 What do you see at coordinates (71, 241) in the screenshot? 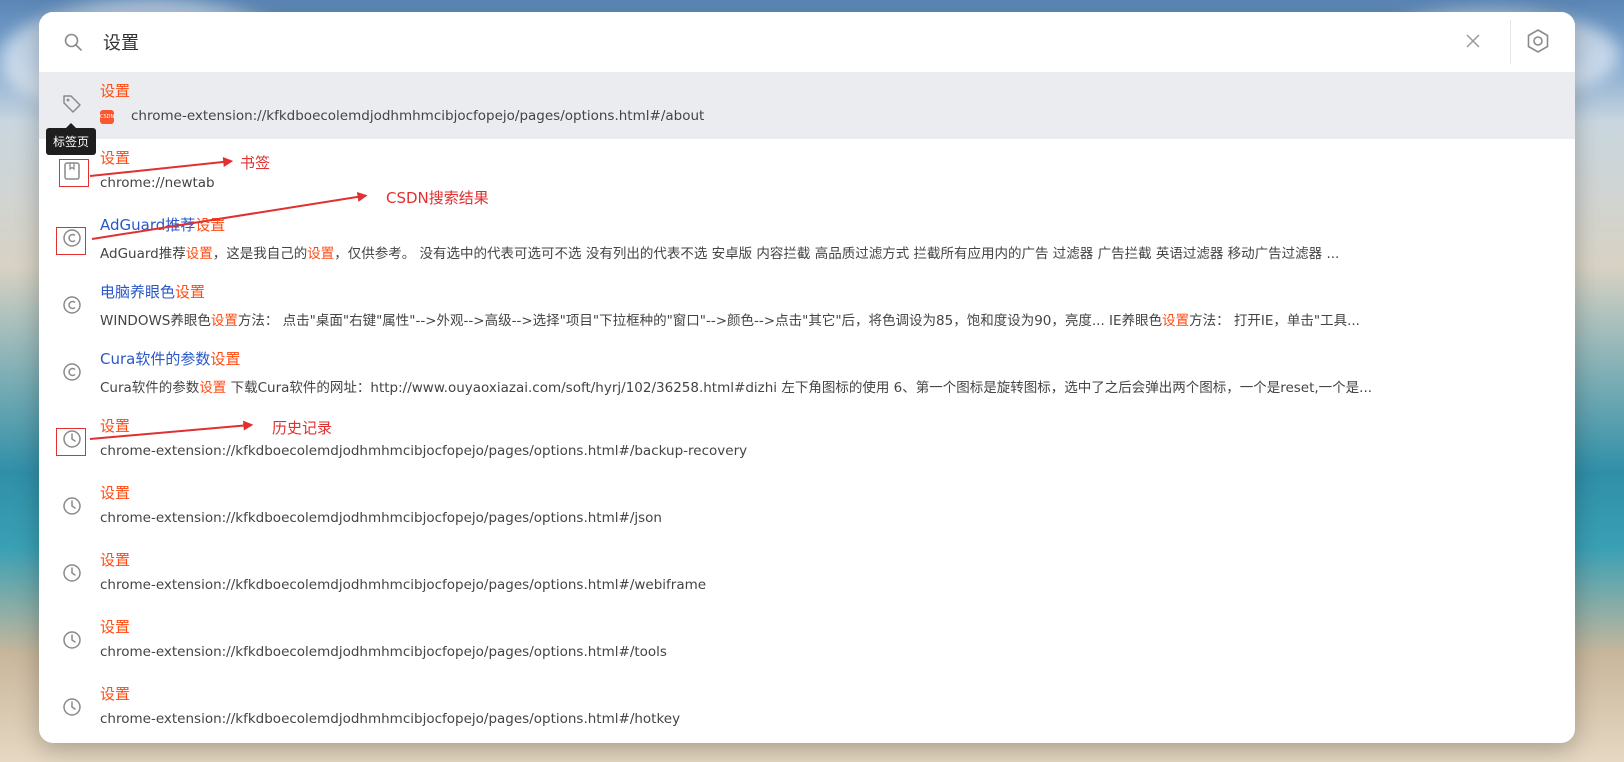
I see `annotation-box-csdn` at bounding box center [71, 241].